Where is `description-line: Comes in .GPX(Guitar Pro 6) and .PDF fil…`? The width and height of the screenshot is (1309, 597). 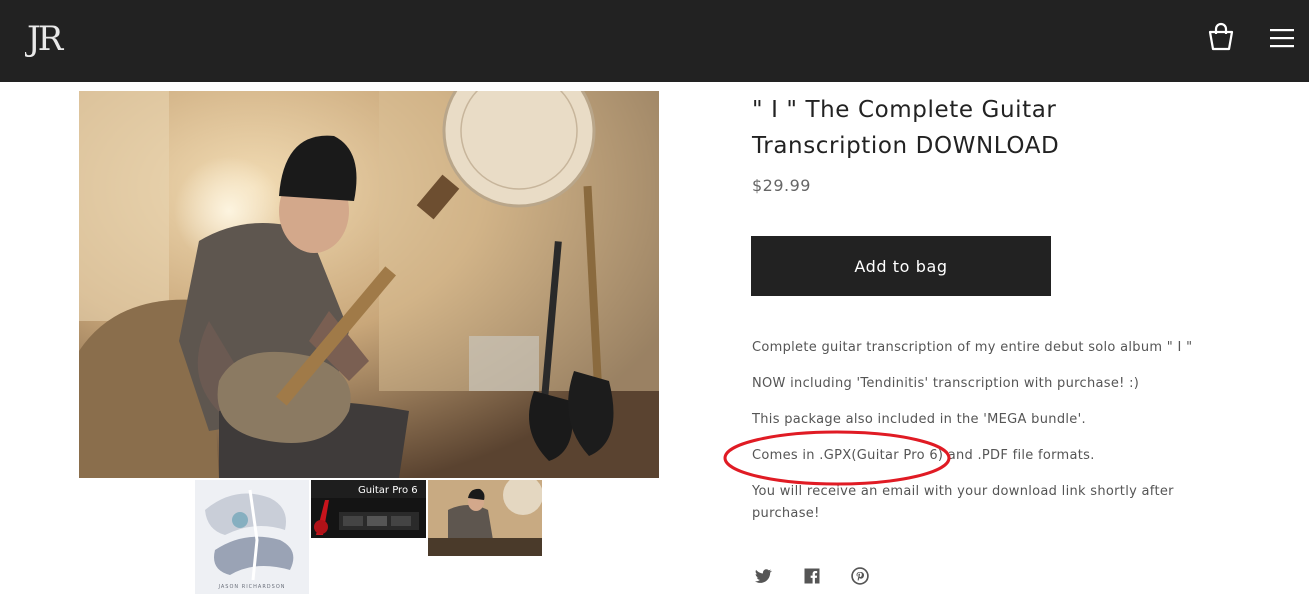 description-line: Comes in .GPX(Guitar Pro 6) and .PDF fil… is located at coordinates (923, 455).